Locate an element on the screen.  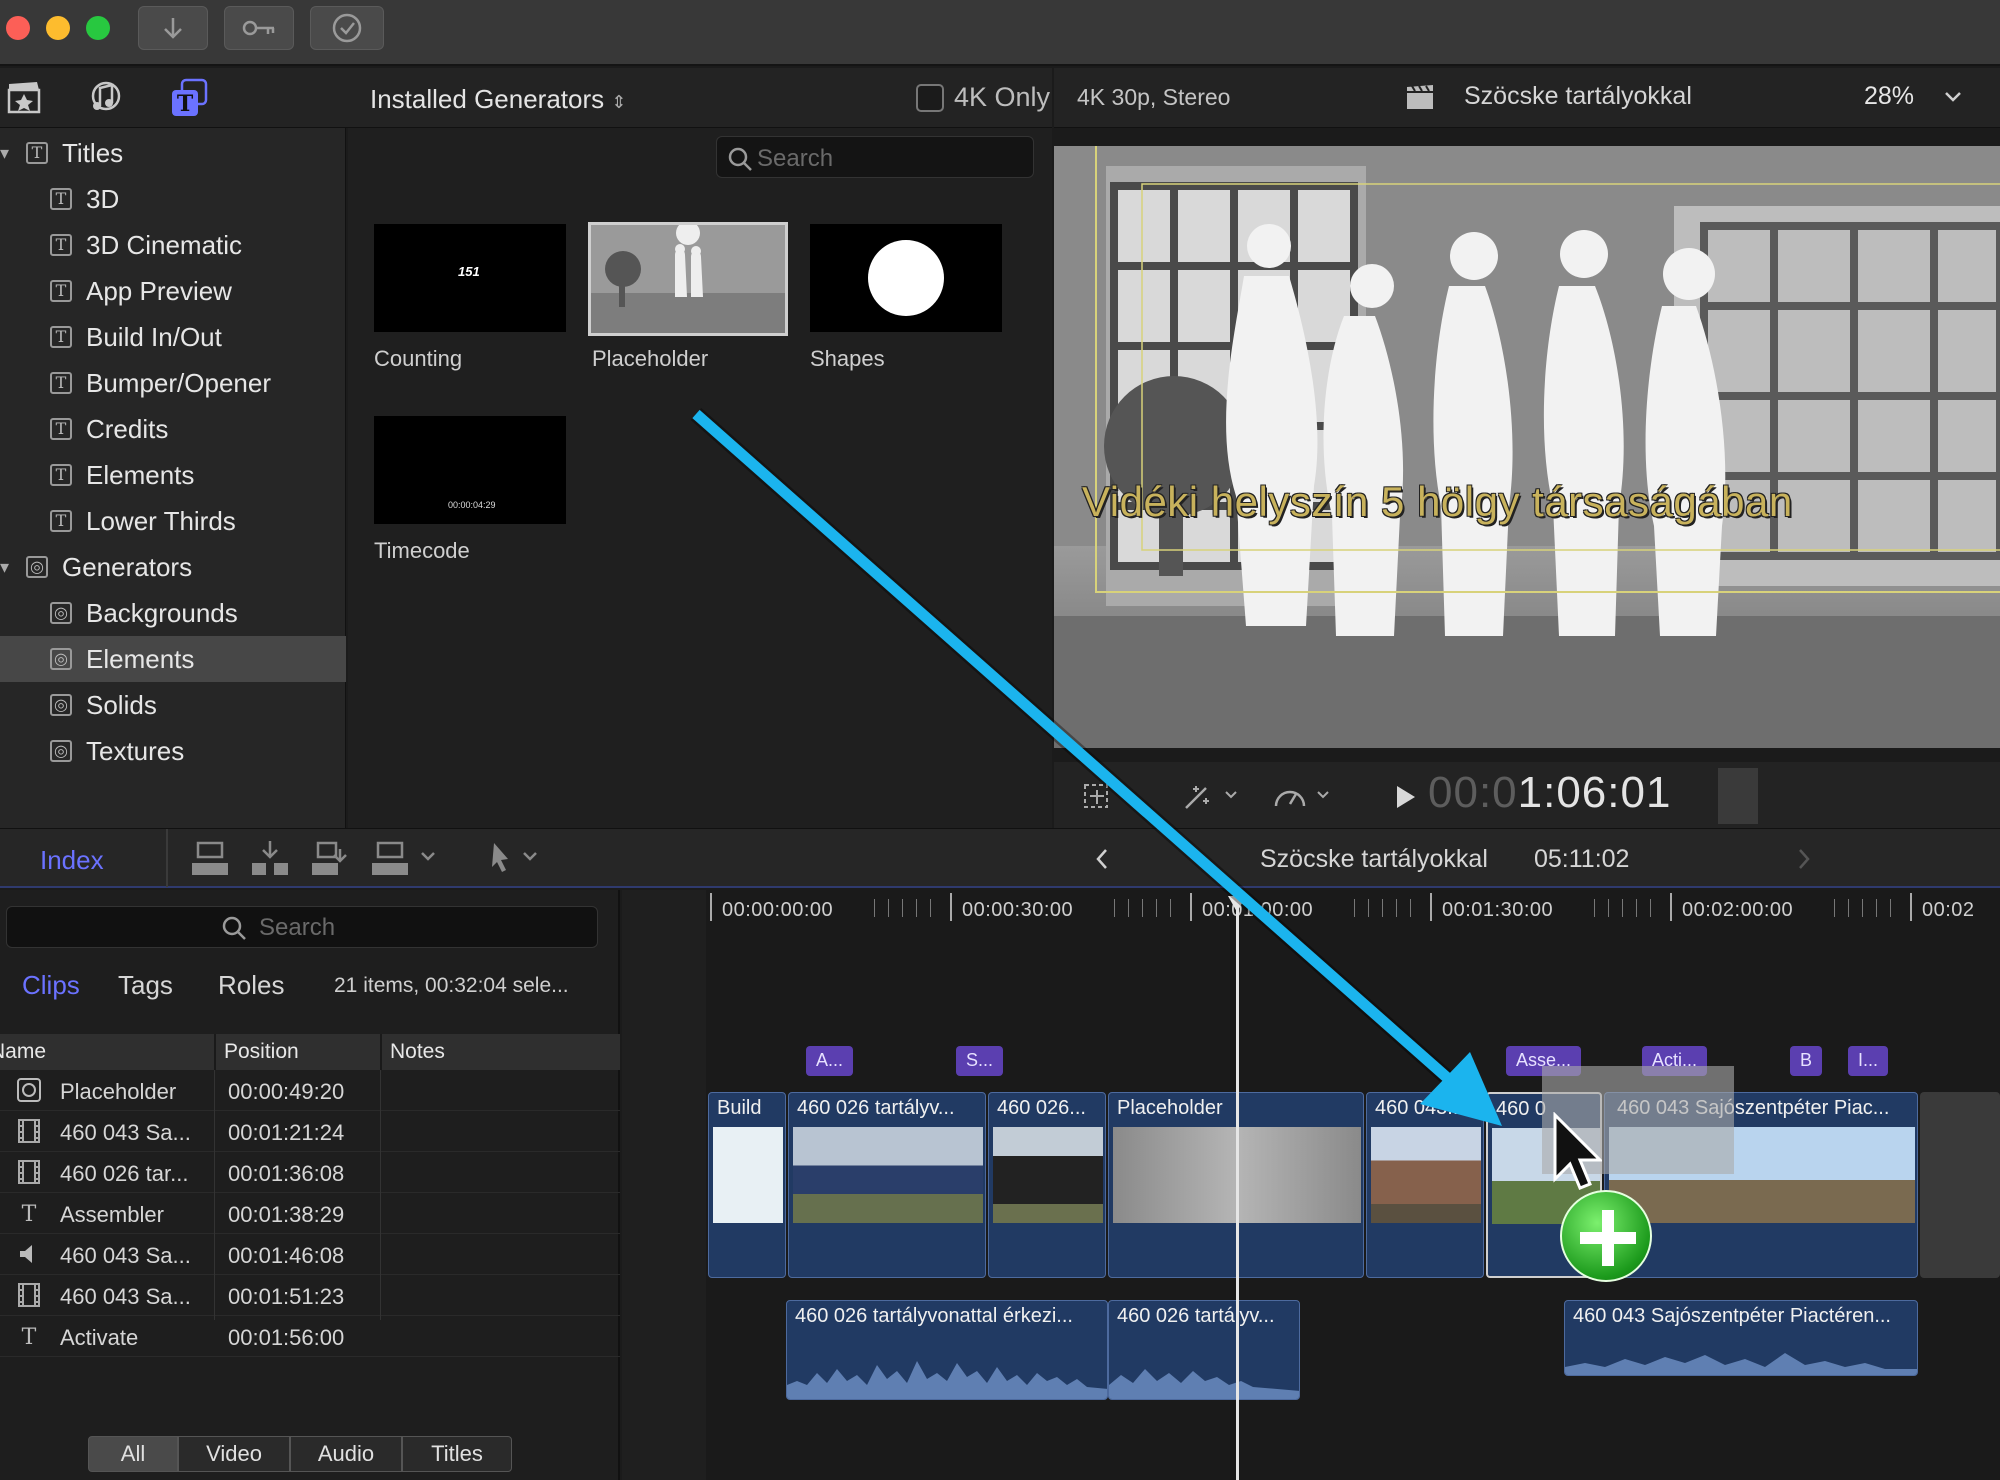
minimize-window-button is located at coordinates (58, 28).